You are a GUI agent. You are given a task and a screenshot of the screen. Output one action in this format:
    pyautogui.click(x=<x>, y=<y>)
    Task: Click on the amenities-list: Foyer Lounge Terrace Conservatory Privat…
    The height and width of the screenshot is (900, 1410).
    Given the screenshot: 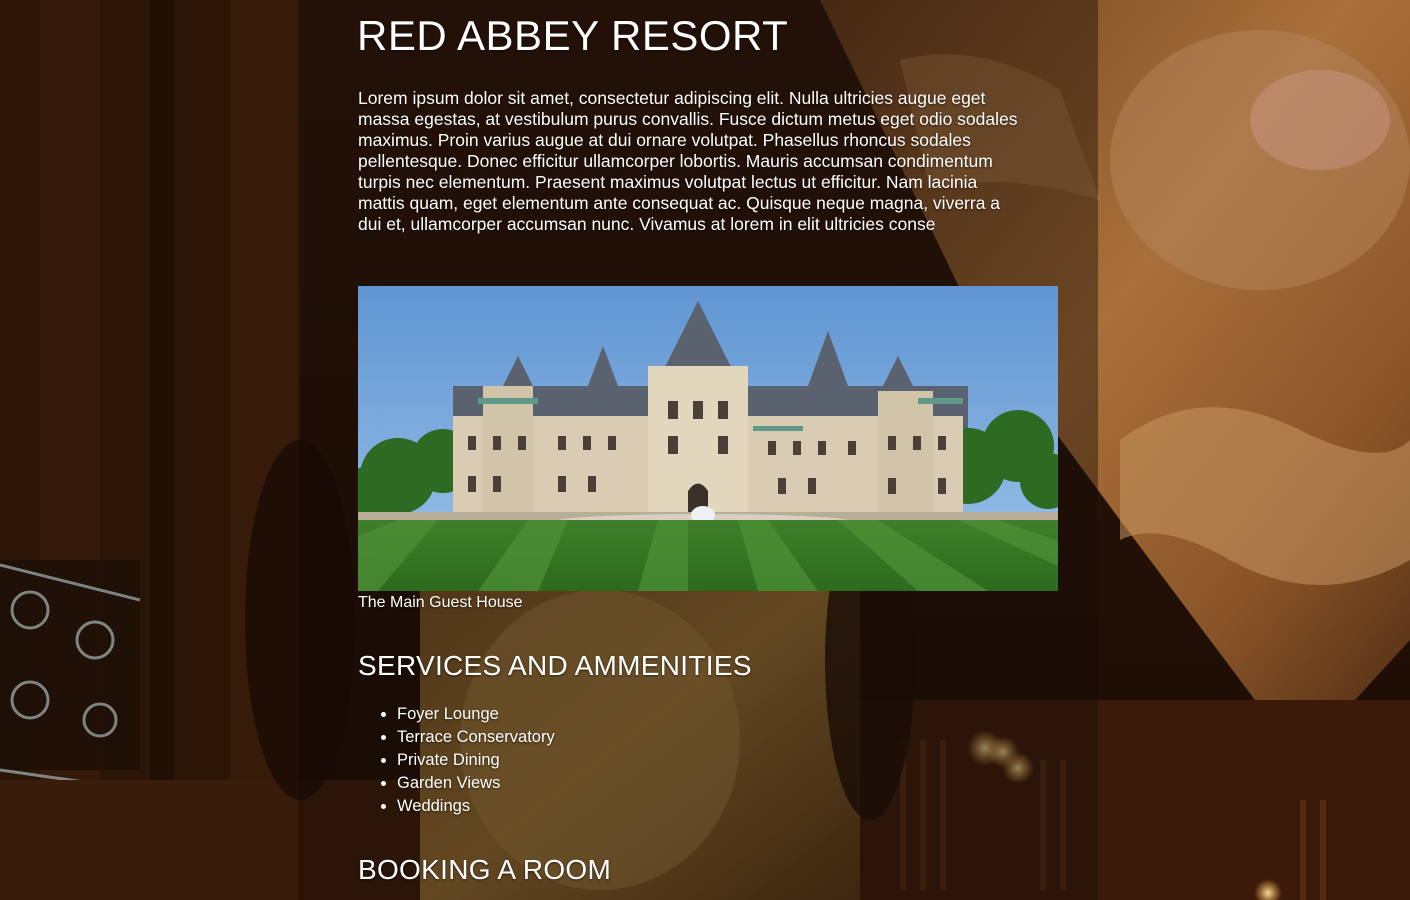 What is the action you would take?
    pyautogui.click(x=456, y=760)
    